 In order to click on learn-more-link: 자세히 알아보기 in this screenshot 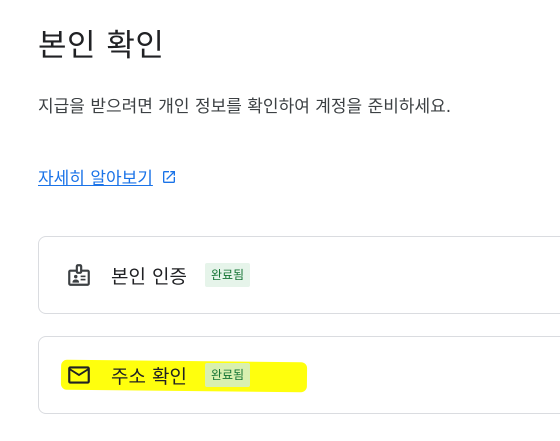, I will do `click(107, 176)`.